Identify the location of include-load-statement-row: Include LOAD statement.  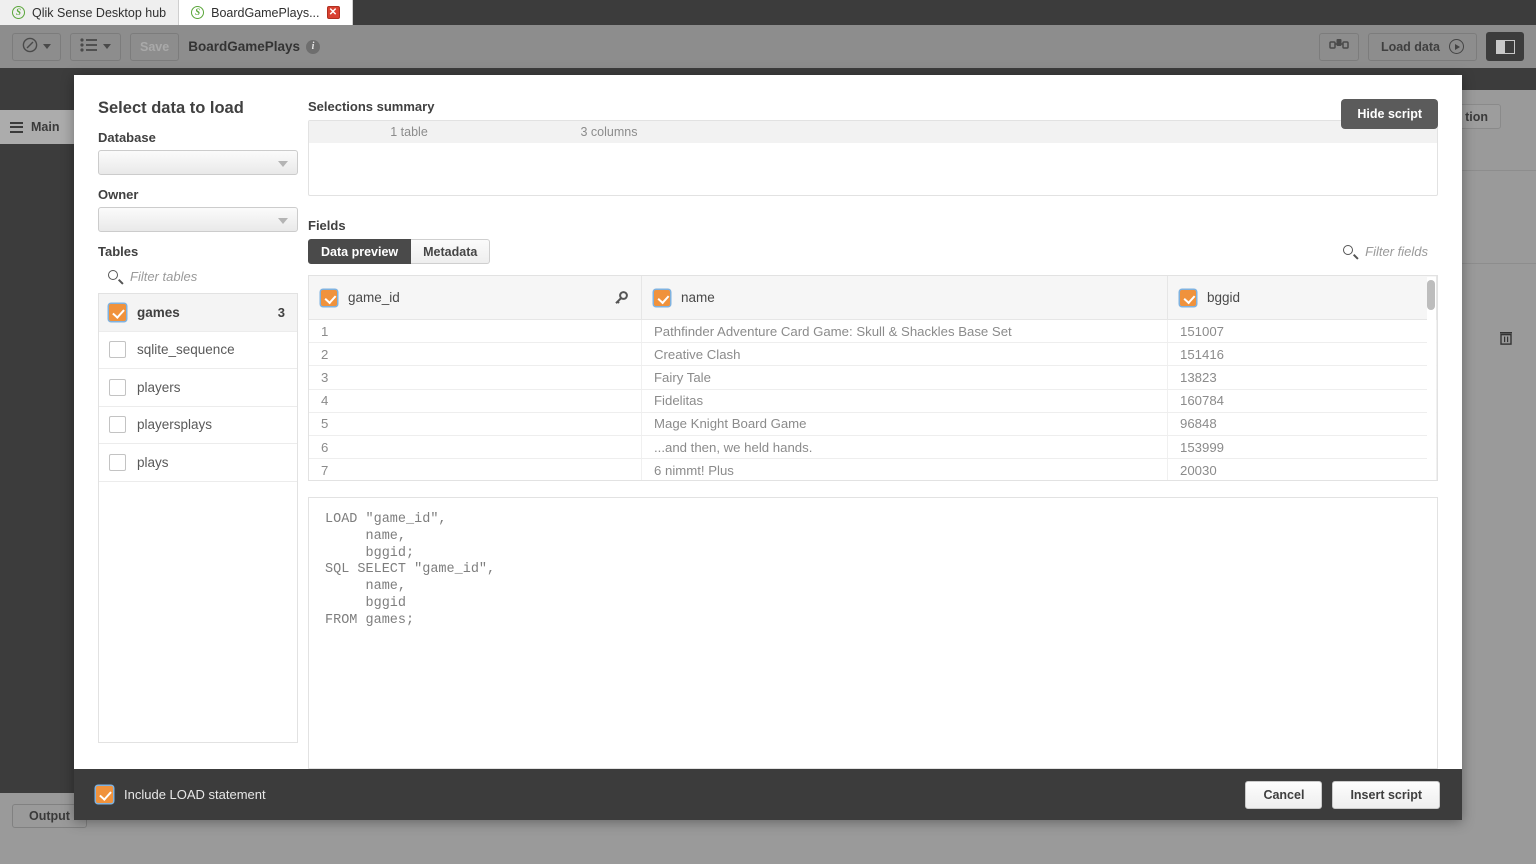
(181, 794).